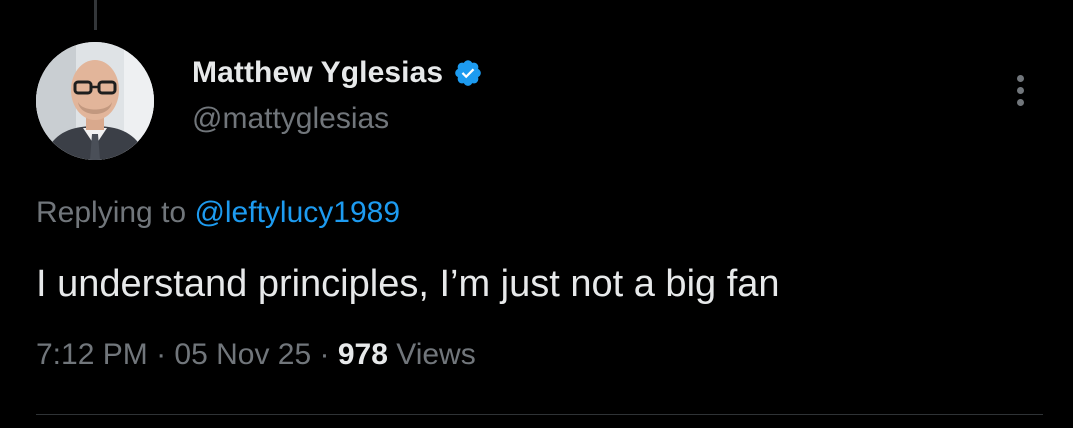 This screenshot has height=428, width=1073. I want to click on replying-to-line: Replying to @leftylucy1989, so click(218, 213).